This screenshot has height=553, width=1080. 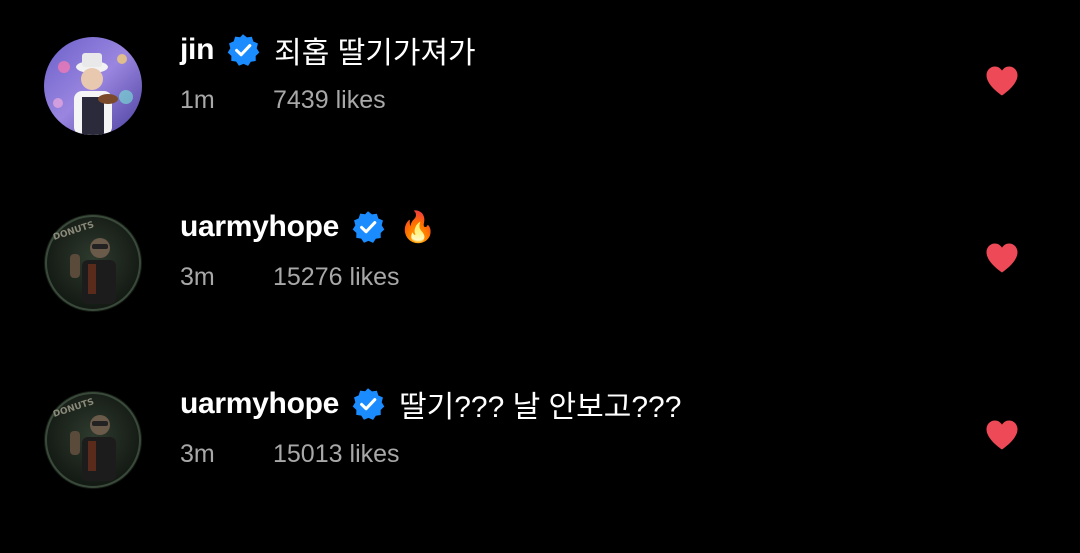 I want to click on comment-meta: 3m 15013 likes, so click(x=290, y=454).